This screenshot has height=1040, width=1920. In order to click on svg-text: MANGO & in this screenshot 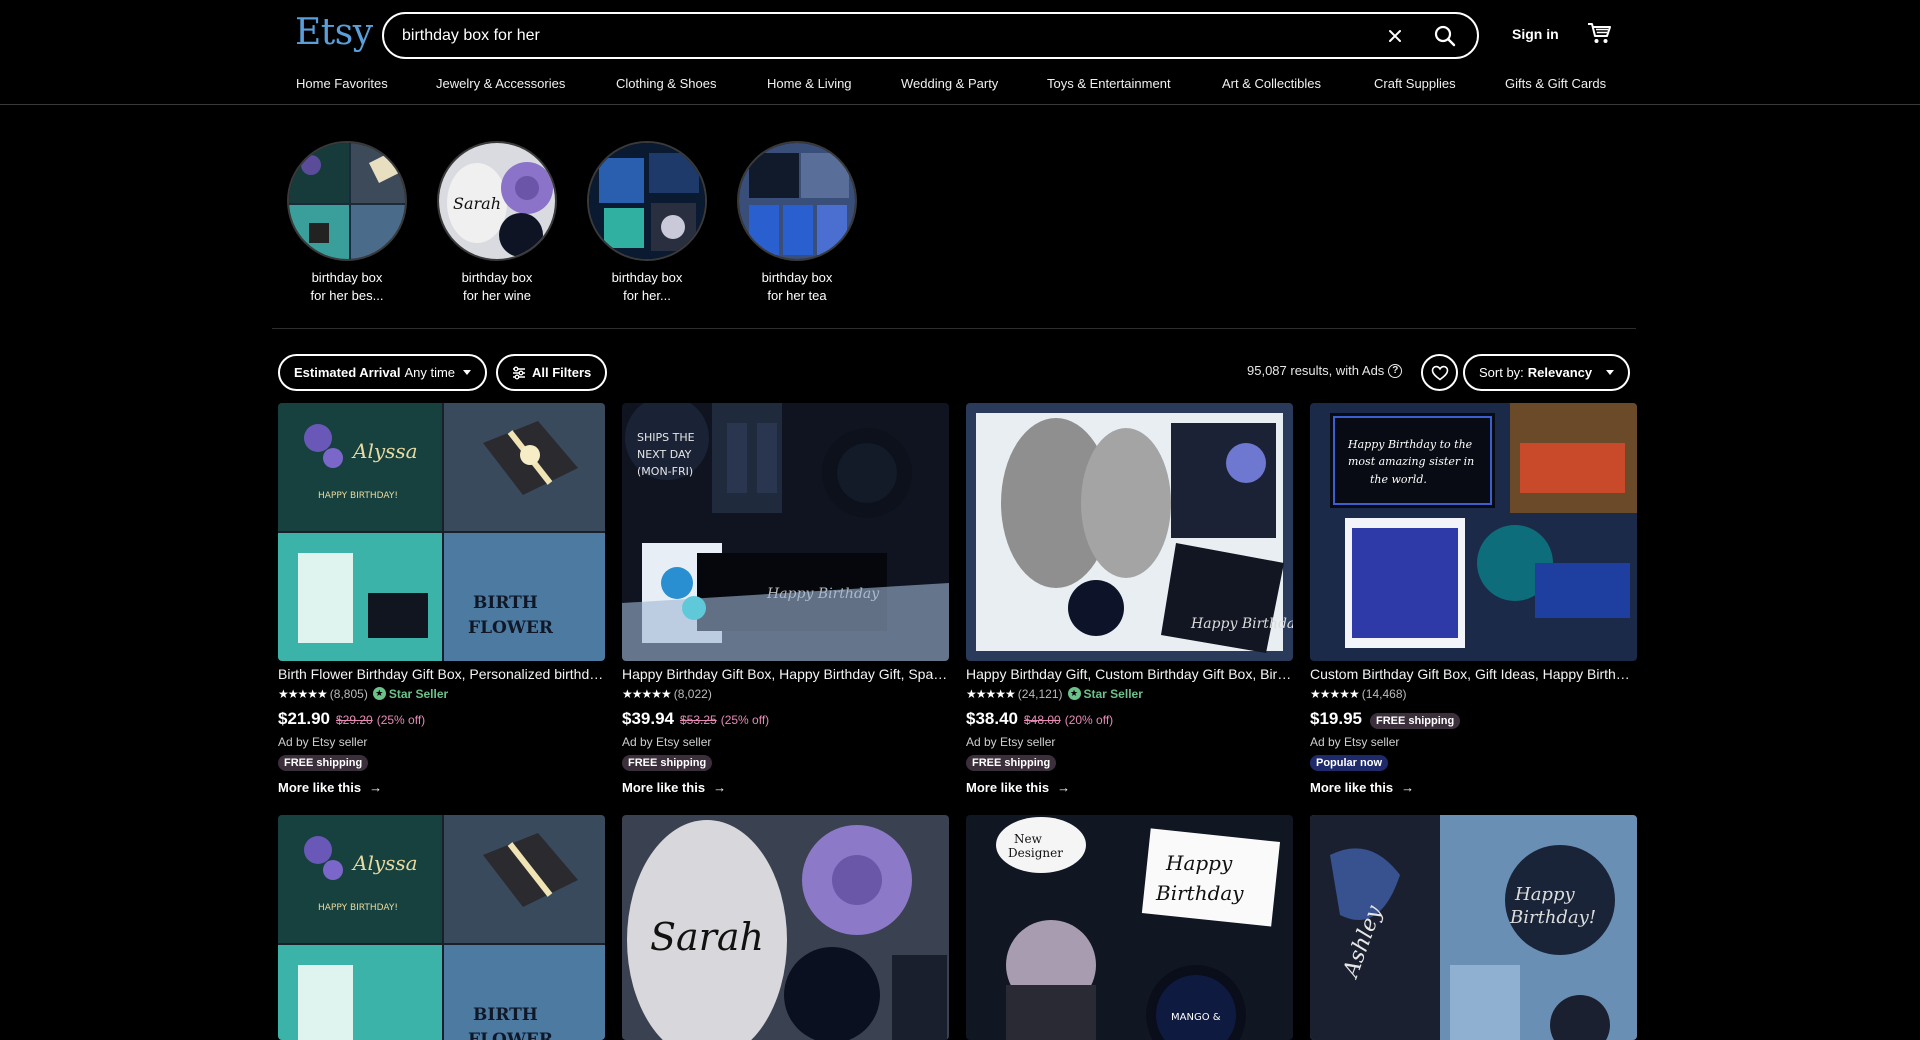, I will do `click(1196, 1017)`.